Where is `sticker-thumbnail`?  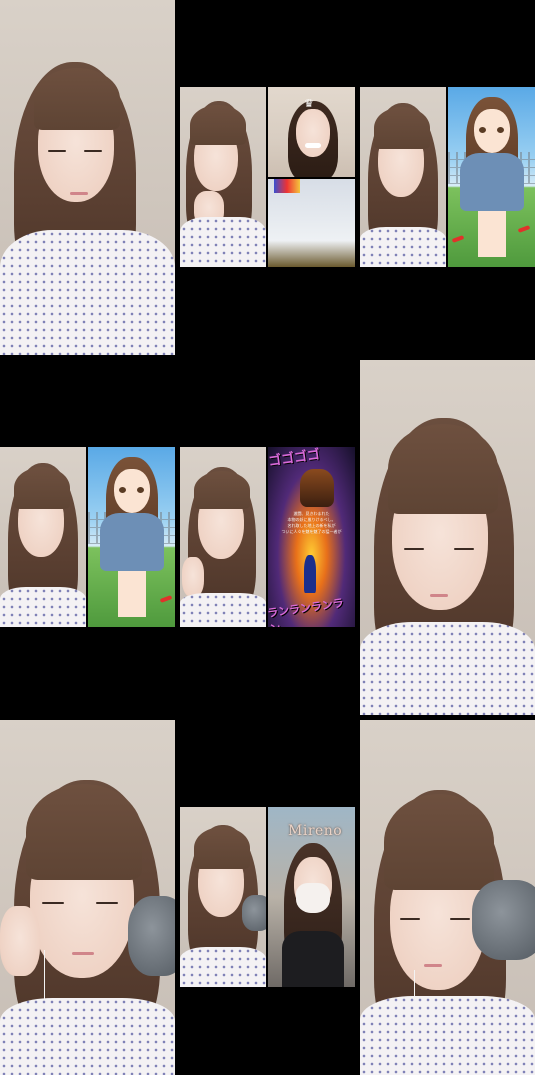 sticker-thumbnail is located at coordinates (287, 186).